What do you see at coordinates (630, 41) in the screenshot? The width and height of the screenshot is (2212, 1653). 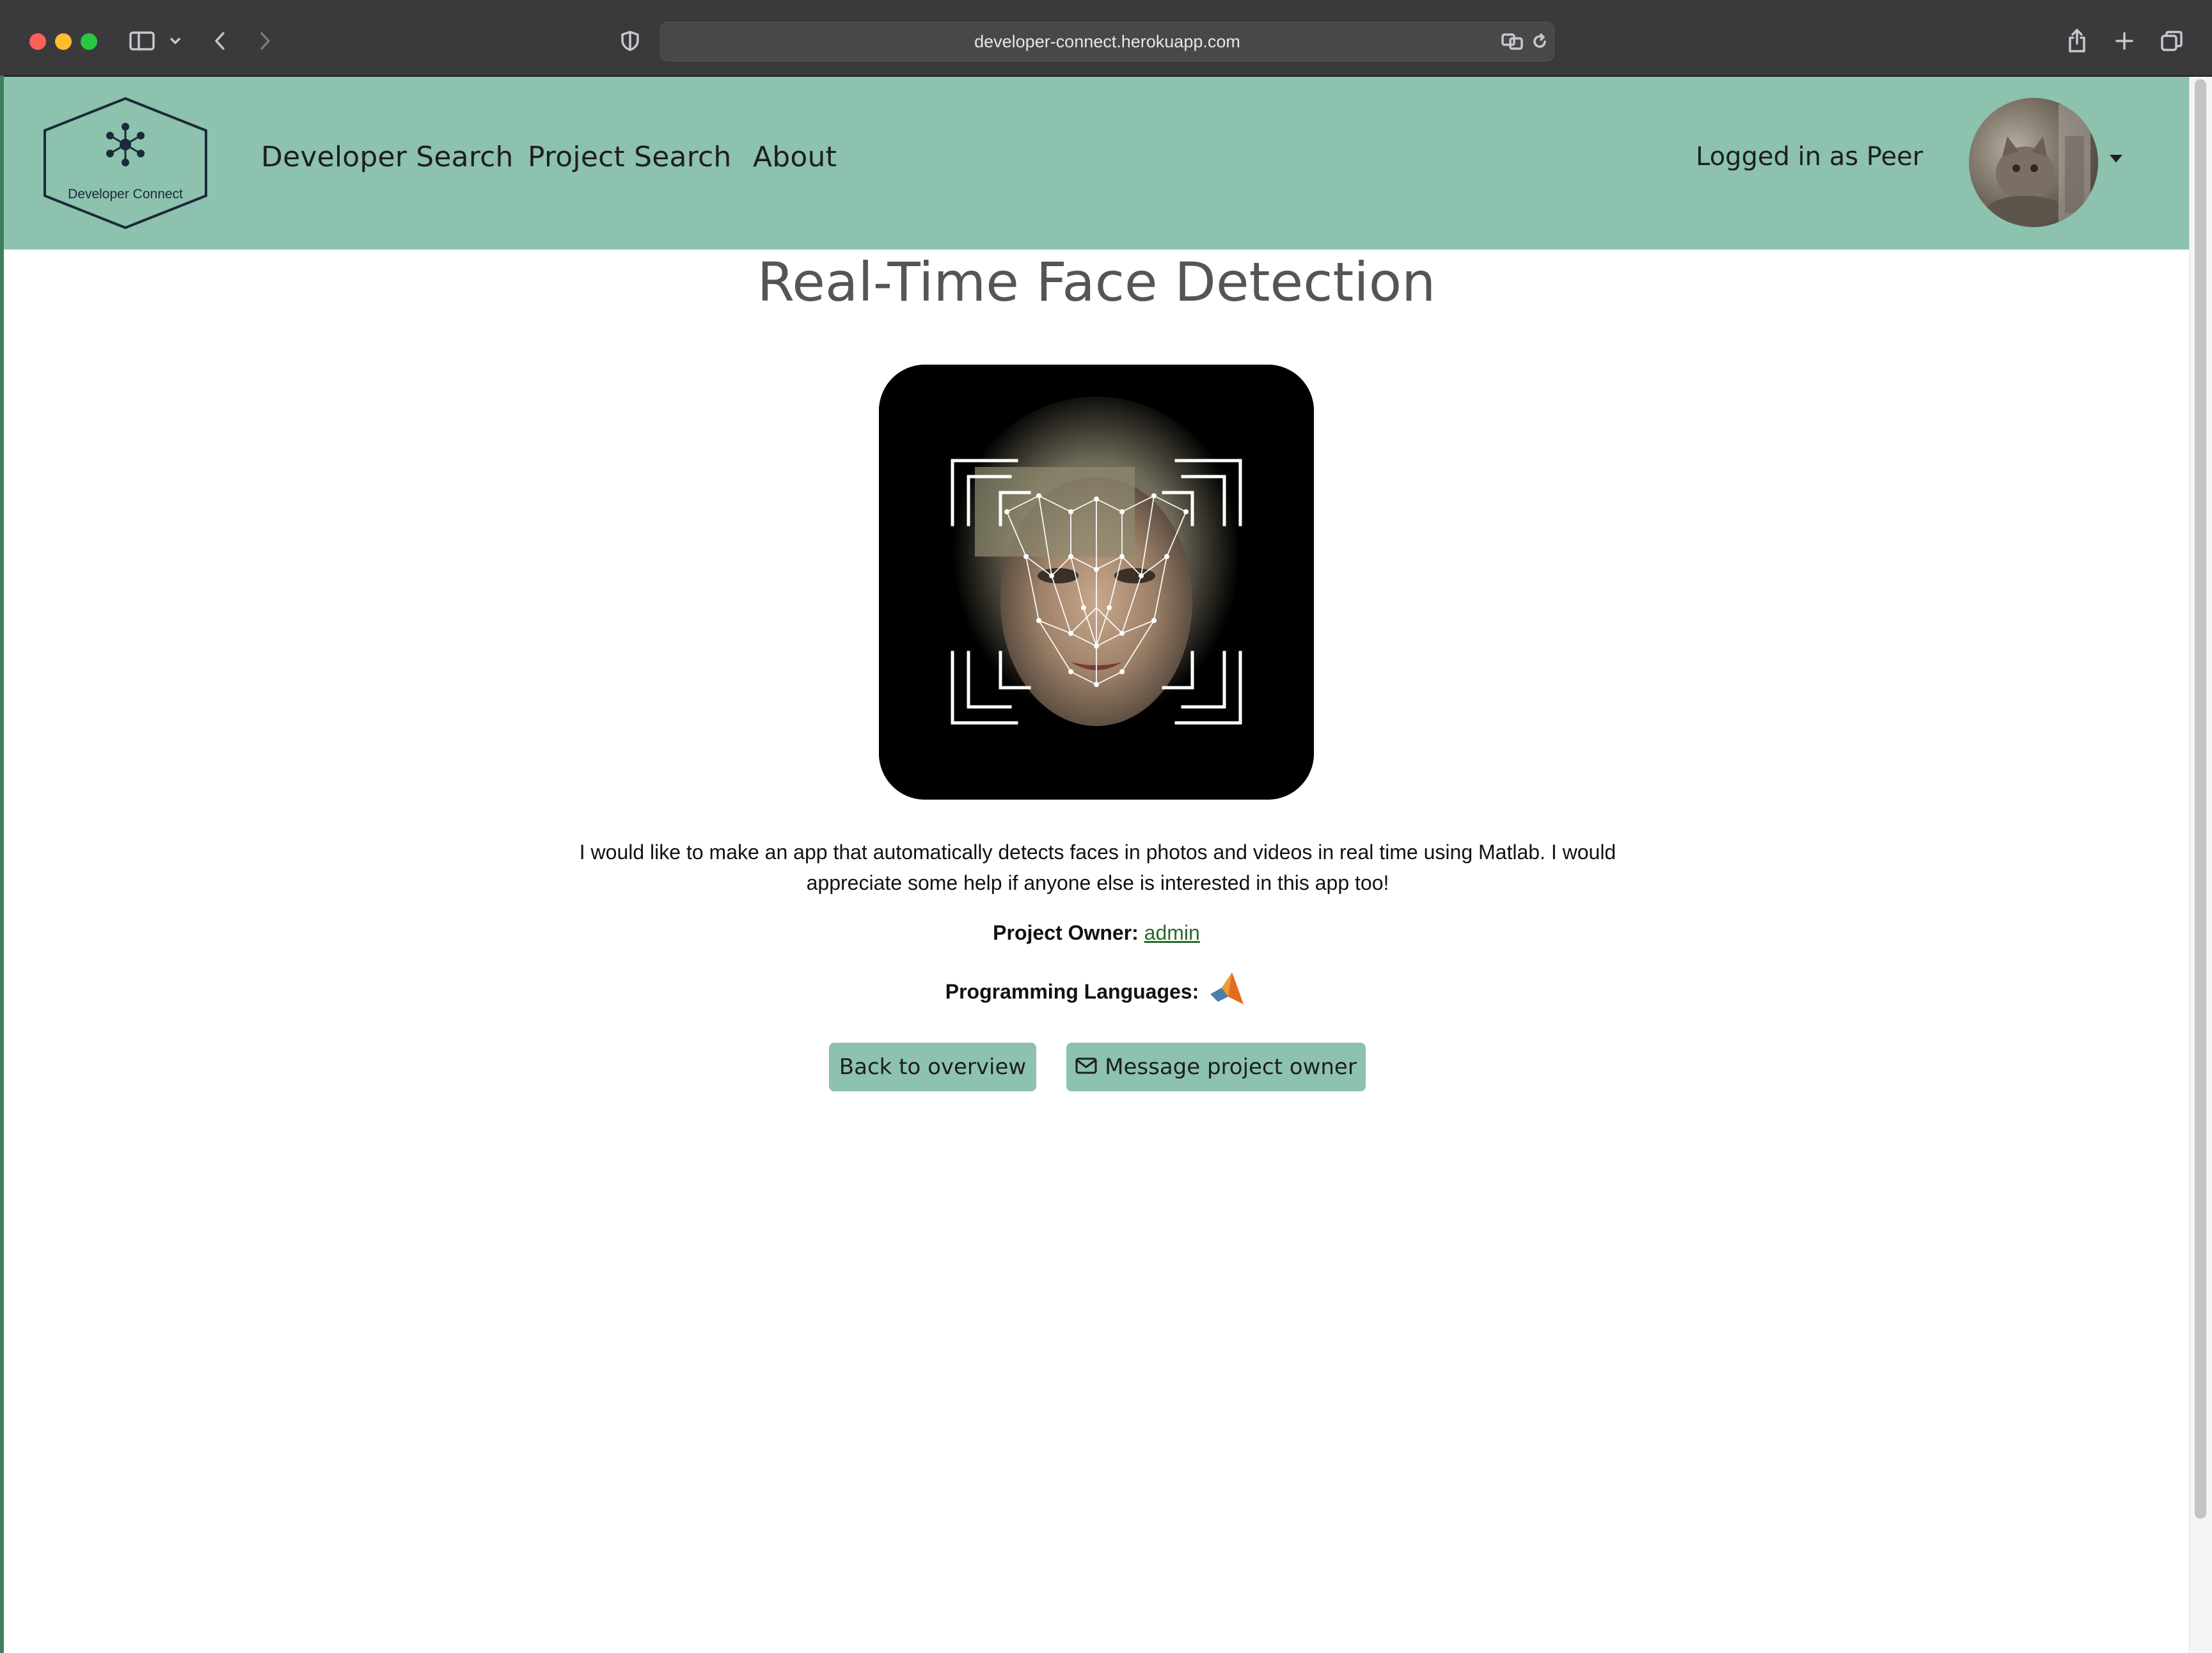 I see `privacy-shield-icon` at bounding box center [630, 41].